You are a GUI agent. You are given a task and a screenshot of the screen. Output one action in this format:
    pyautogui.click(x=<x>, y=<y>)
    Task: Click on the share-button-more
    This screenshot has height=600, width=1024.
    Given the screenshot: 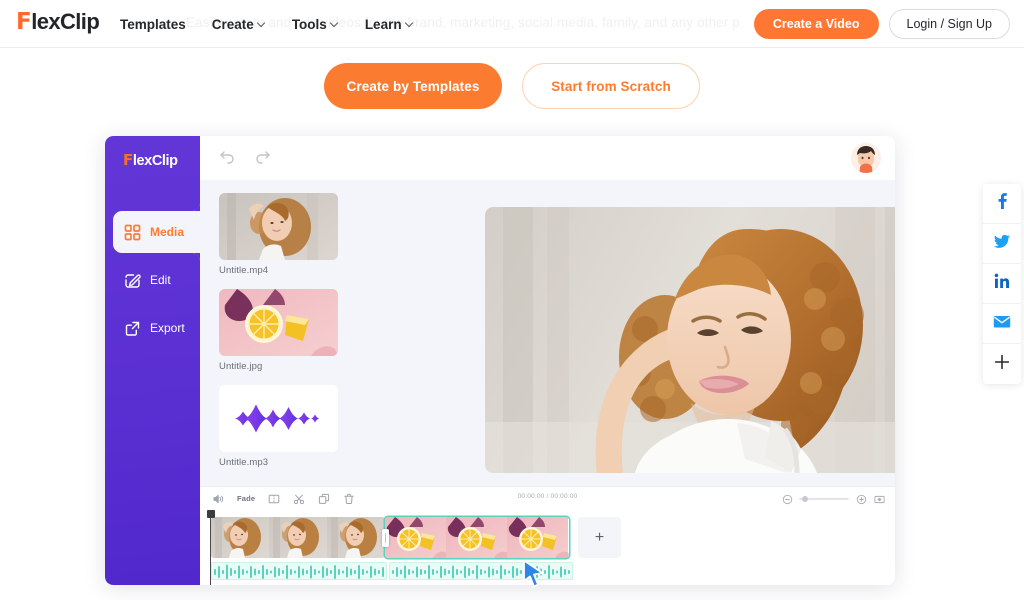 What is the action you would take?
    pyautogui.click(x=1002, y=364)
    